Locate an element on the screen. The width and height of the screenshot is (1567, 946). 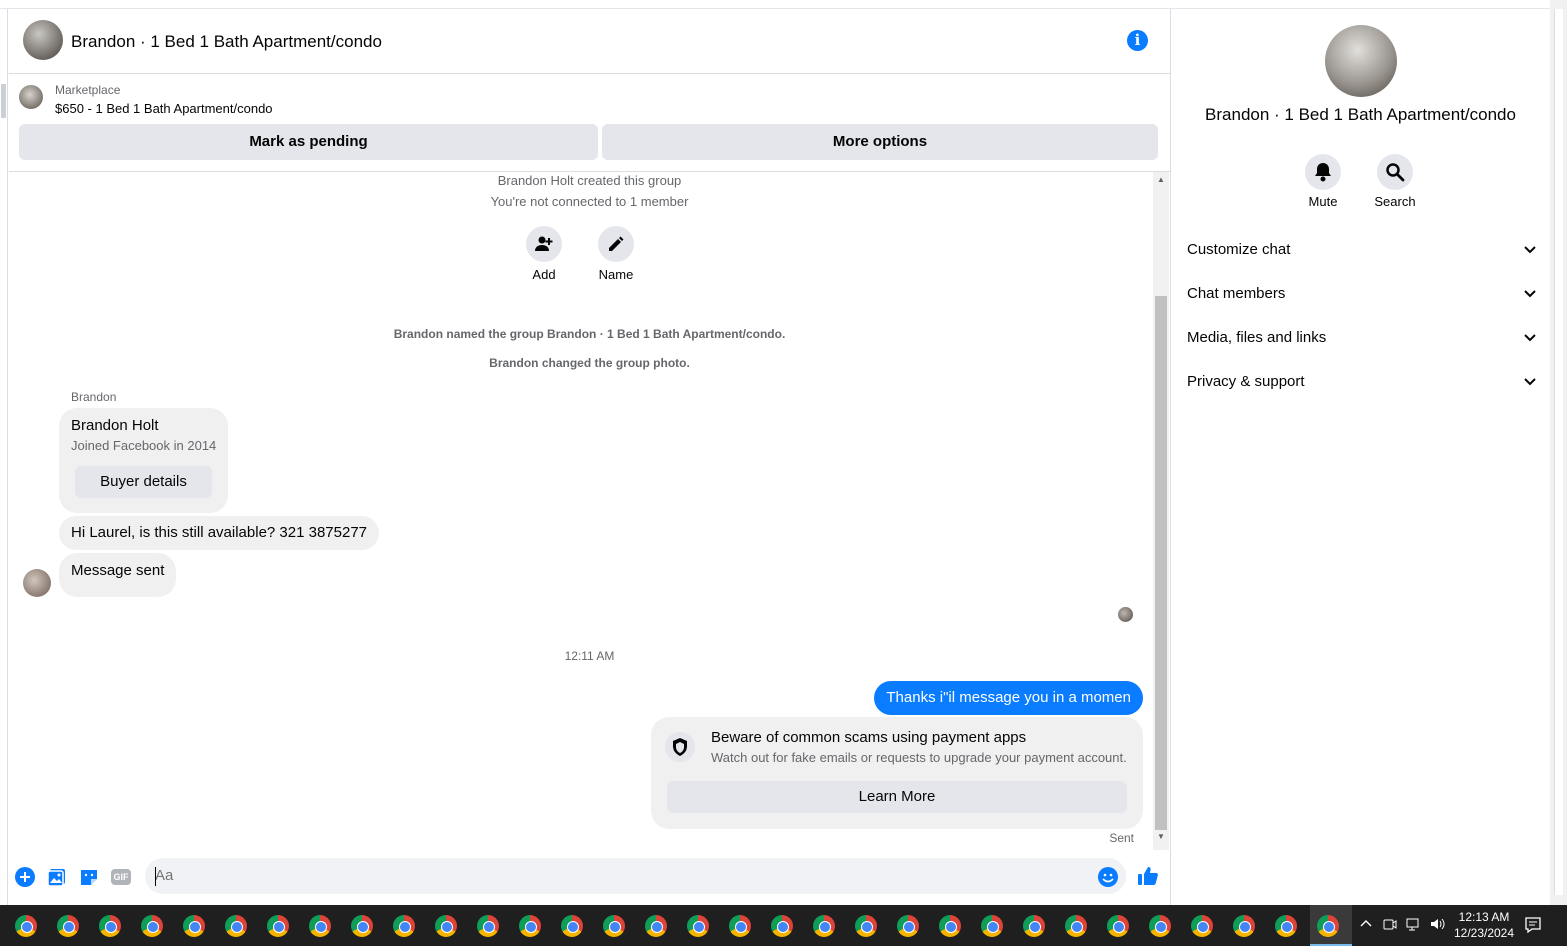
mute-button is located at coordinates (1323, 172).